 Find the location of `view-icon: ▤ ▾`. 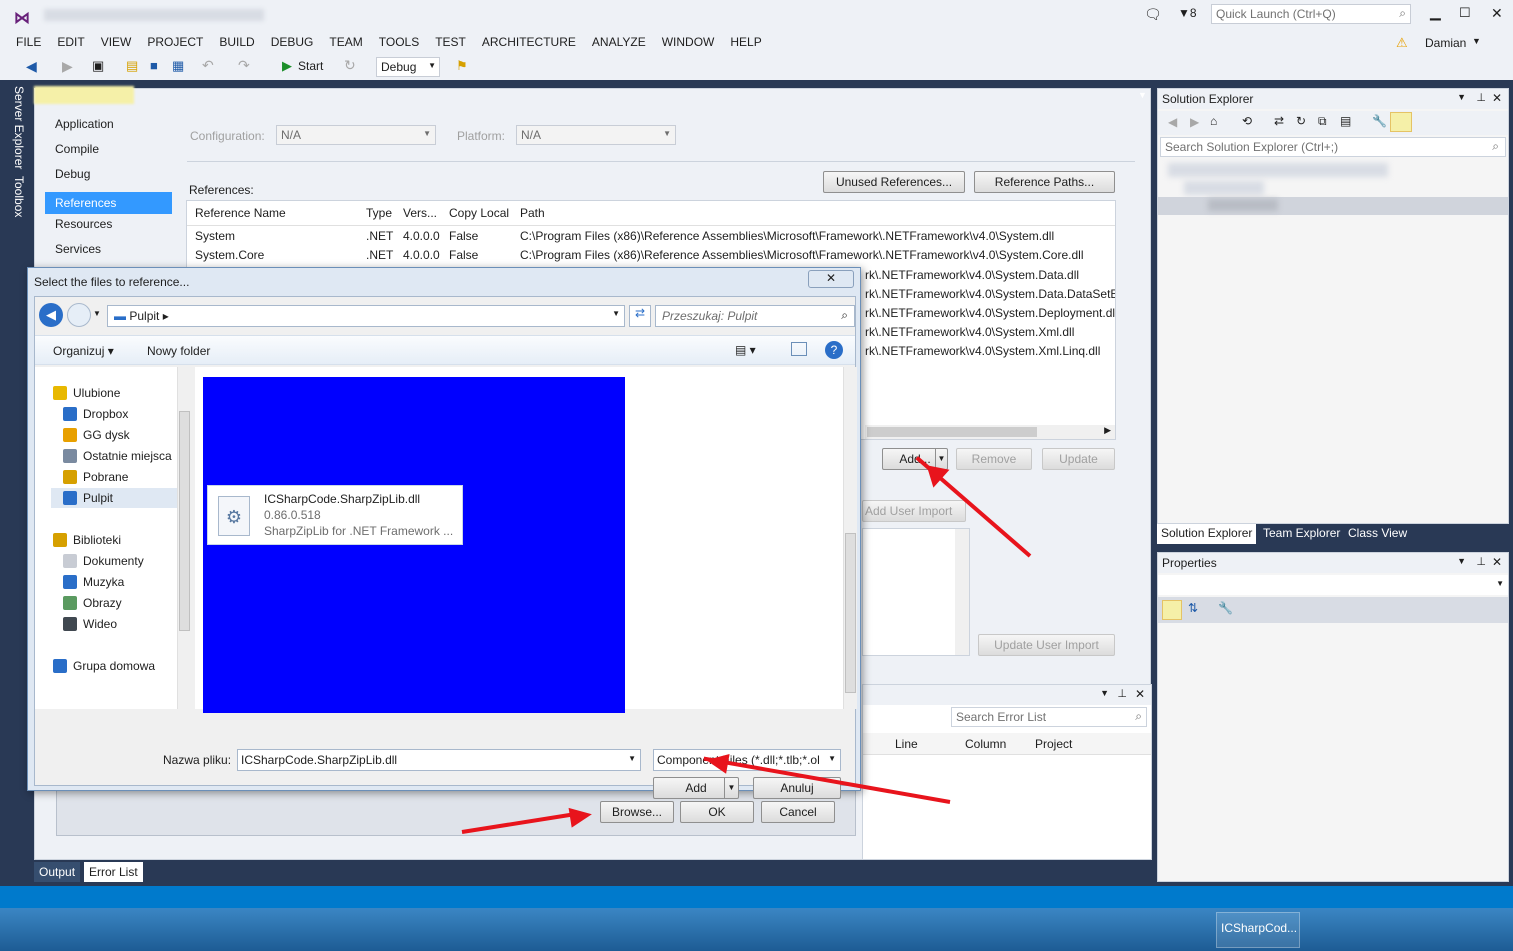

view-icon: ▤ ▾ is located at coordinates (745, 350).